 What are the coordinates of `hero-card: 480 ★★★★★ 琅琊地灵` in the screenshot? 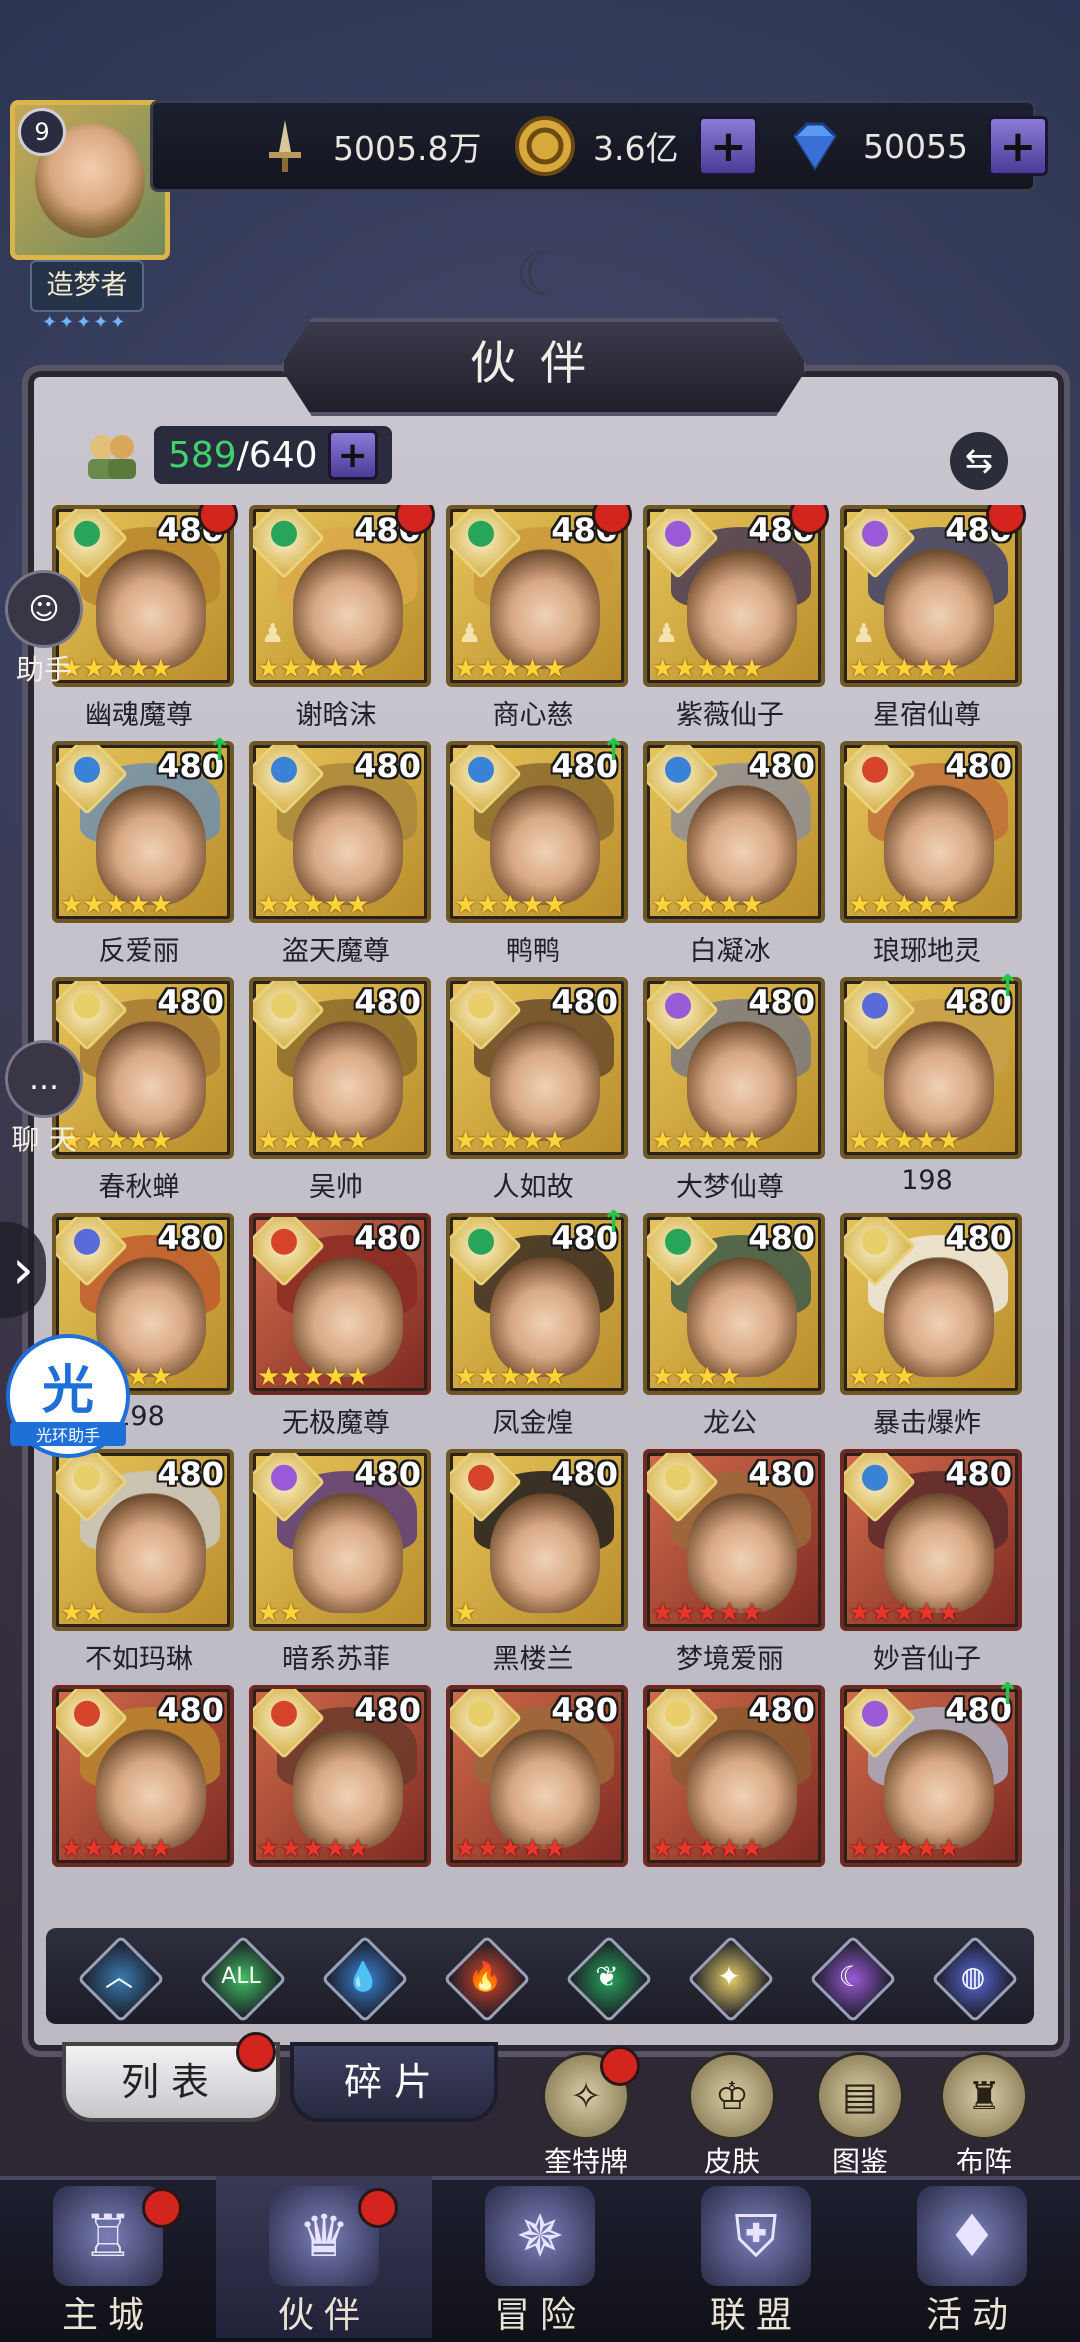 It's located at (931, 852).